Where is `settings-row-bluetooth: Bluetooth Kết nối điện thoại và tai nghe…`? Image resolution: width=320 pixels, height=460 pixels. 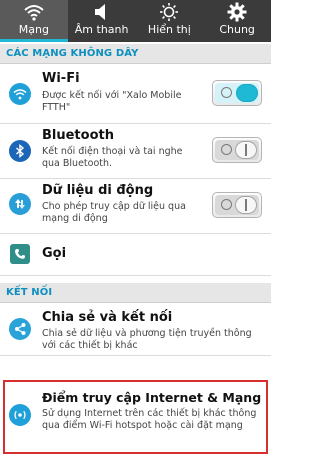
settings-row-bluetooth: Bluetooth Kết nối điện thoại và tai nghe… is located at coordinates (135, 151).